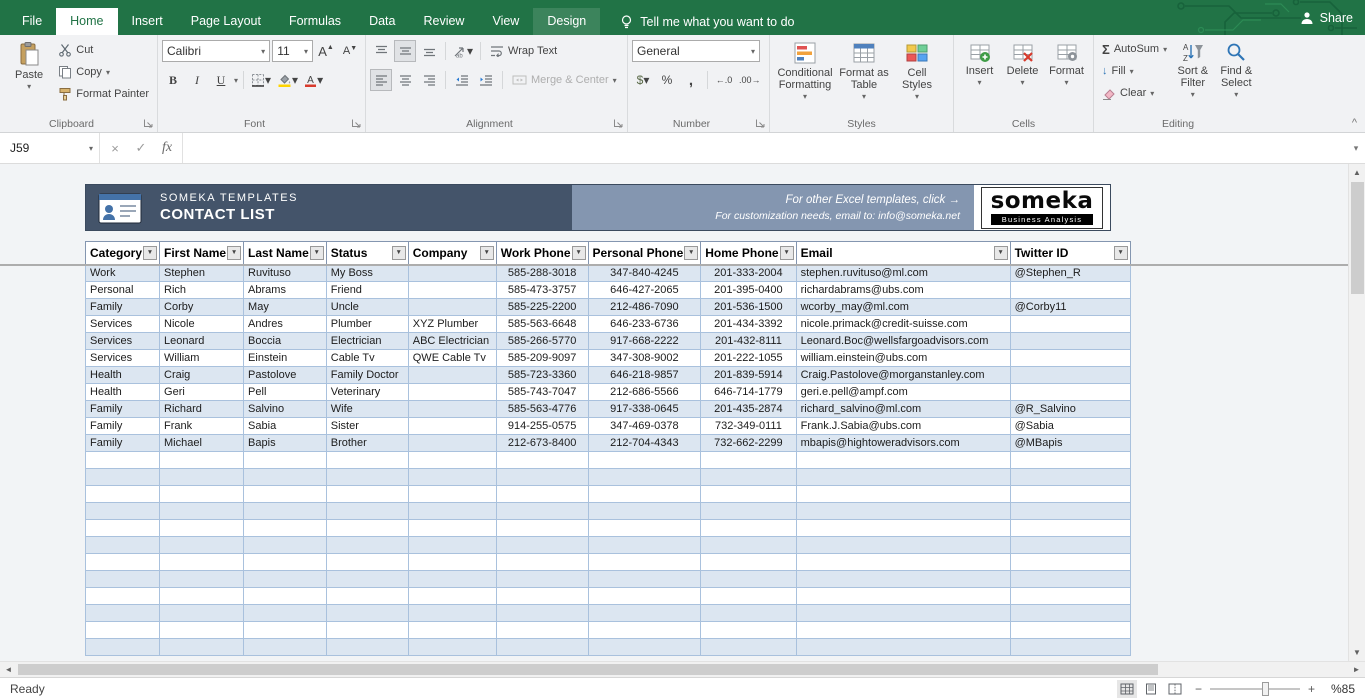  Describe the element at coordinates (326, 51) in the screenshot. I see `grow-font-button: A ▲` at that location.